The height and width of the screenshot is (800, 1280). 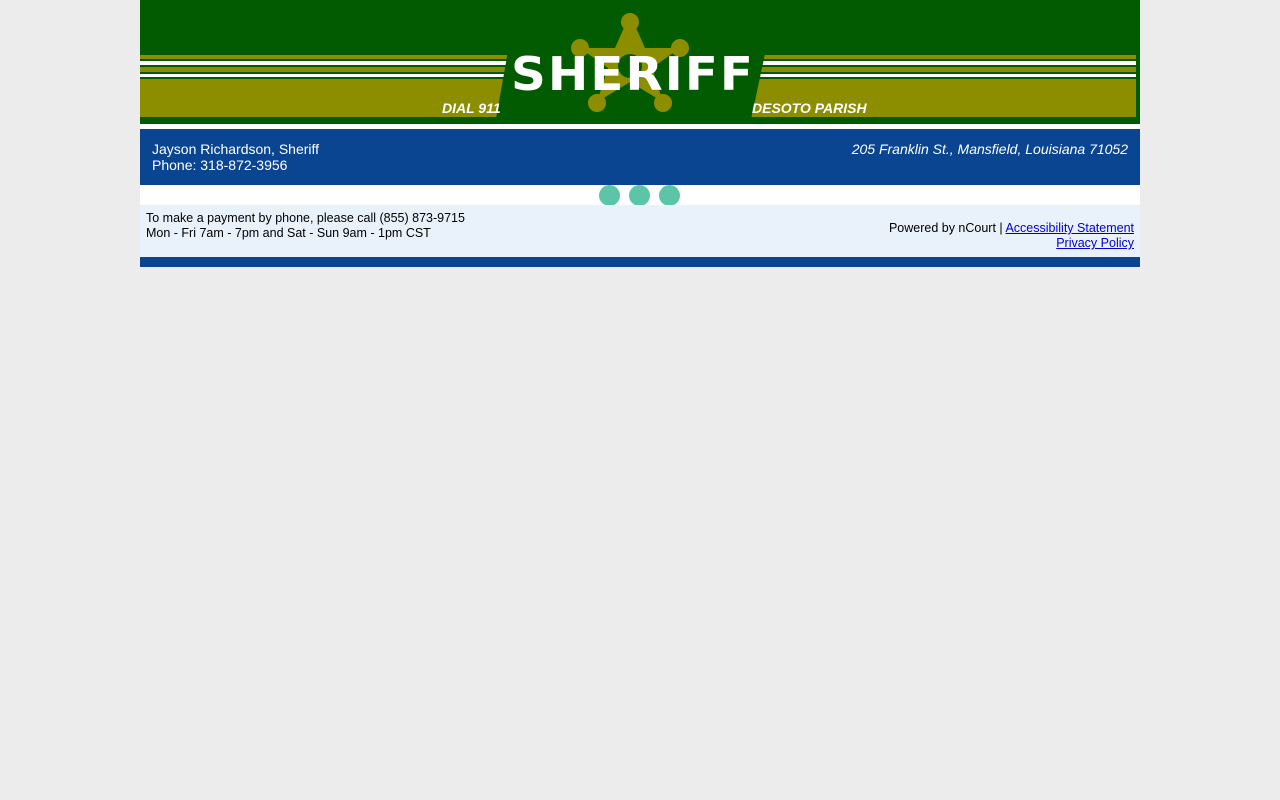 I want to click on banner-title: SHERIFF, so click(x=633, y=74).